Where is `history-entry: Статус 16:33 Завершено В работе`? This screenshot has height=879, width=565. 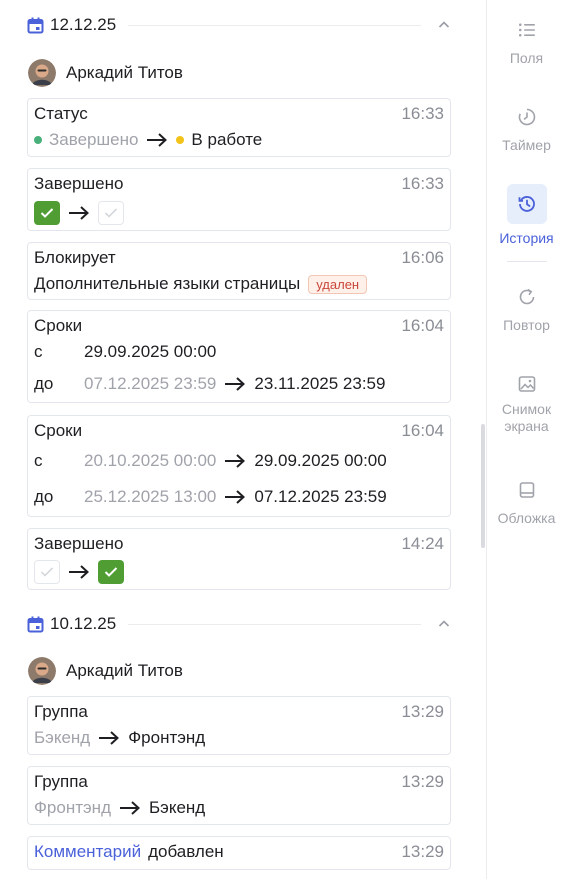
history-entry: Статус 16:33 Завершено В работе is located at coordinates (239, 127).